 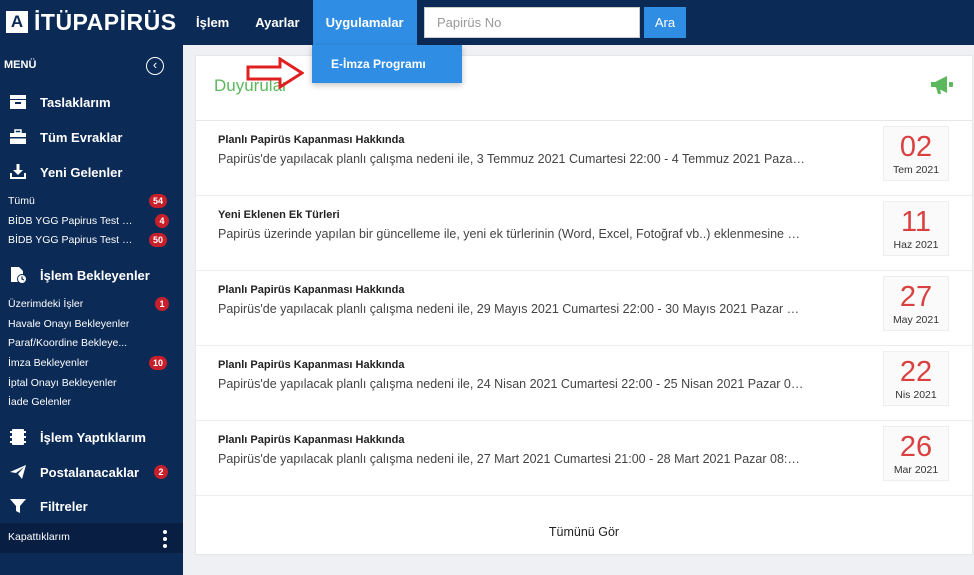 What do you see at coordinates (275, 73) in the screenshot?
I see `red-arrow-icon` at bounding box center [275, 73].